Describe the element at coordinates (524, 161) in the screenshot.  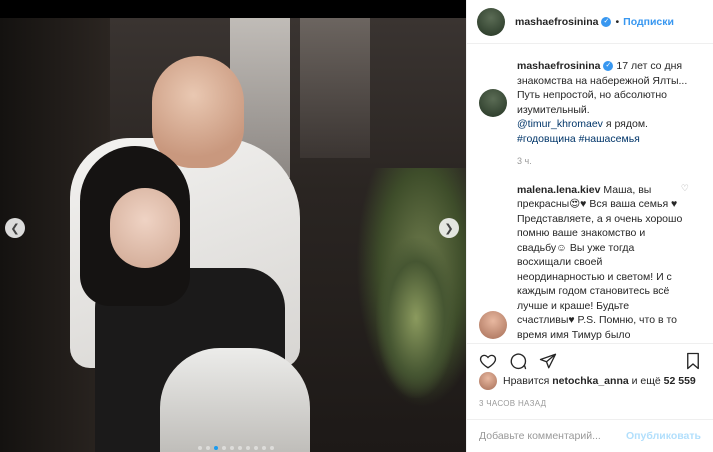
I see `caption-time: 3 ч.` at that location.